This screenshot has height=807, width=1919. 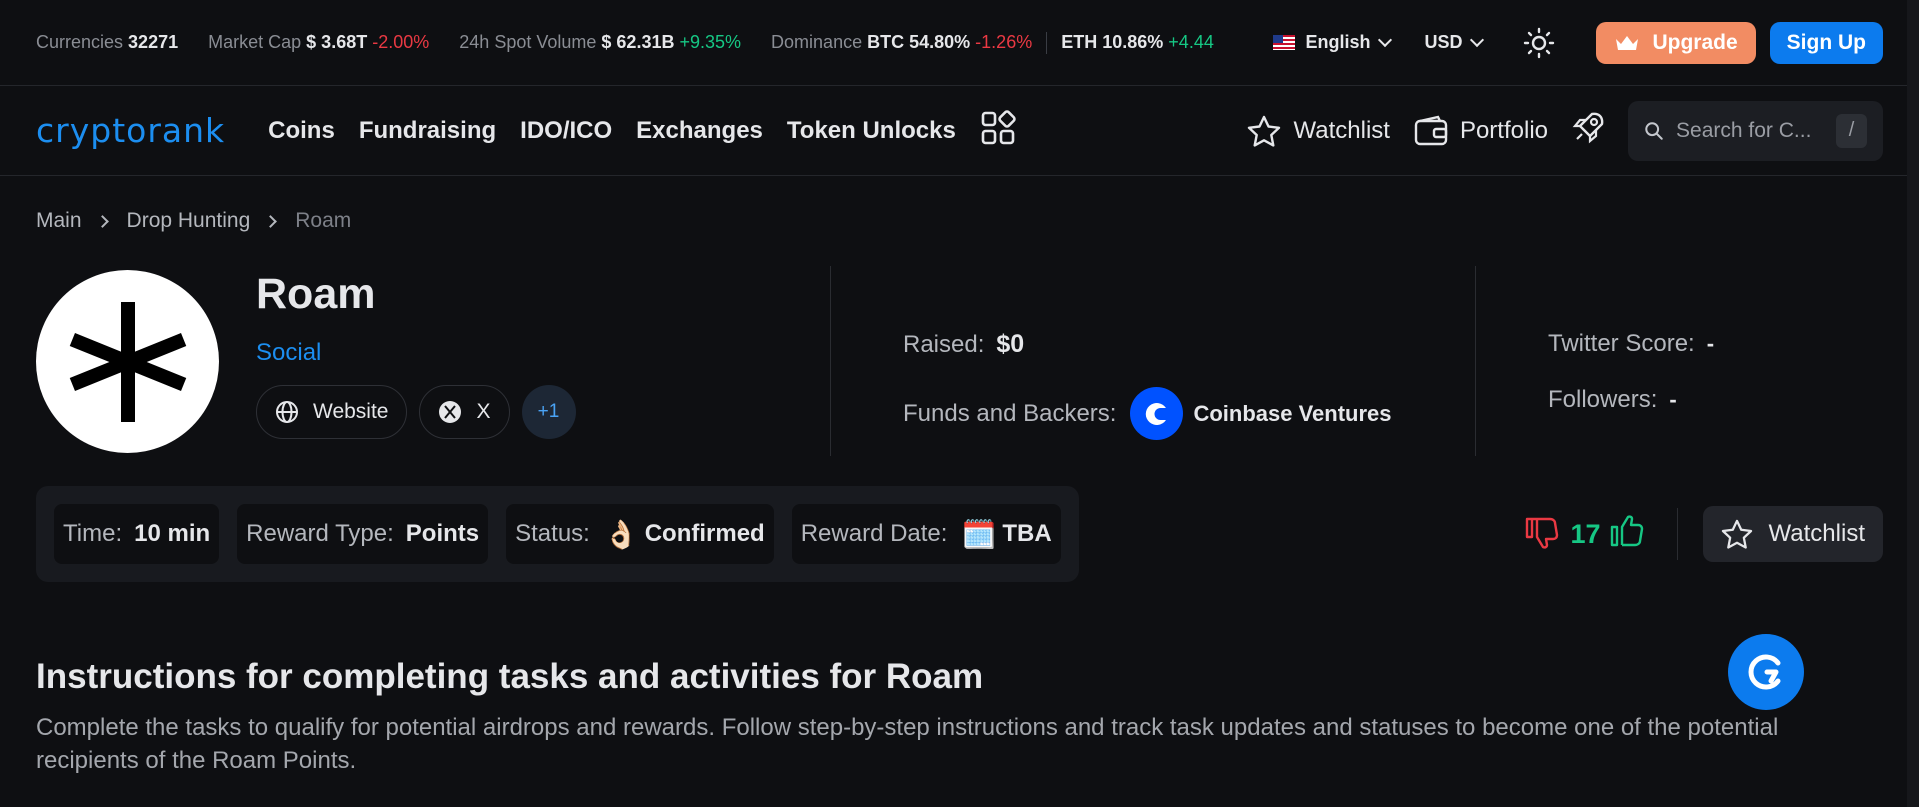 I want to click on signup-button: Sign Up, so click(x=1826, y=42).